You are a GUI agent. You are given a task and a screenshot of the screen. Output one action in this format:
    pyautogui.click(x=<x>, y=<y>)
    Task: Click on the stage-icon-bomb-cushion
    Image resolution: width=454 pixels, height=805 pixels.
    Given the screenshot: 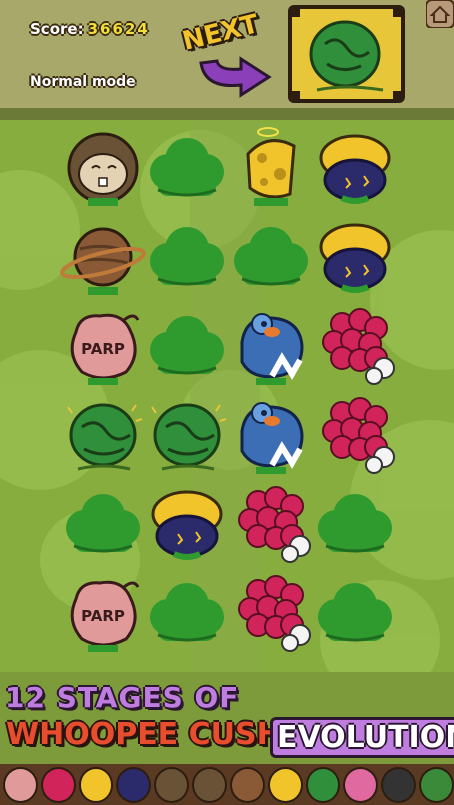 What is the action you would take?
    pyautogui.click(x=134, y=784)
    